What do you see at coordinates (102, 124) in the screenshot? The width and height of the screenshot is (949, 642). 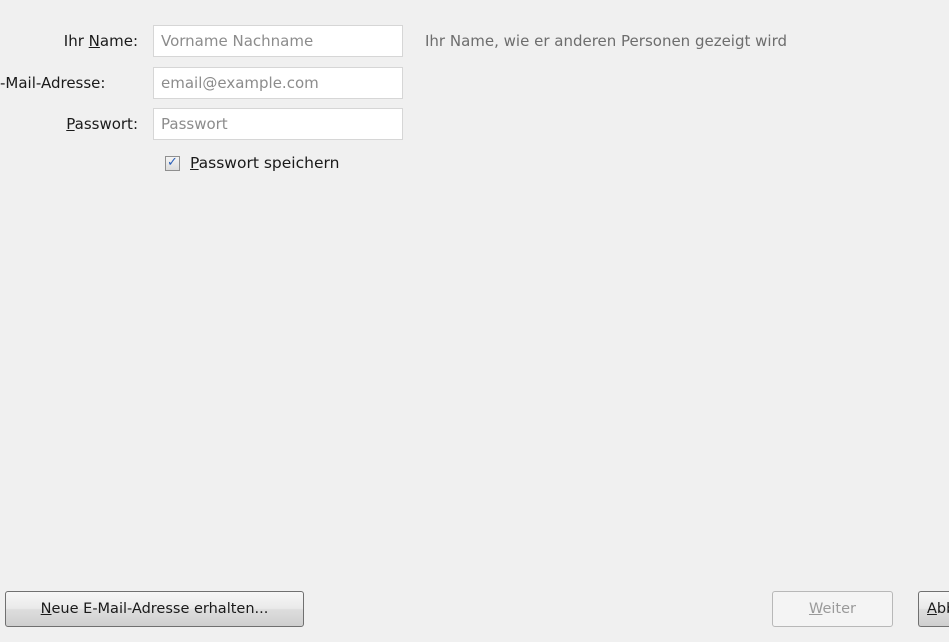 I see `password-label: Passwort:` at bounding box center [102, 124].